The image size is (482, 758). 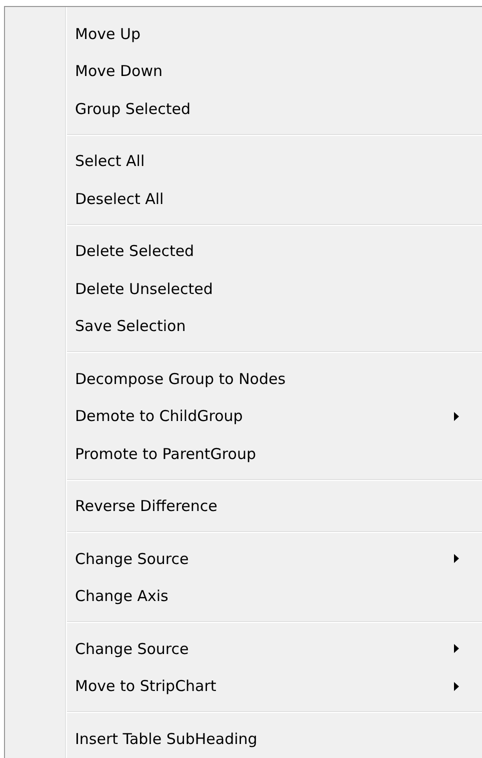 I want to click on menu-item: Save Selection, so click(x=243, y=326).